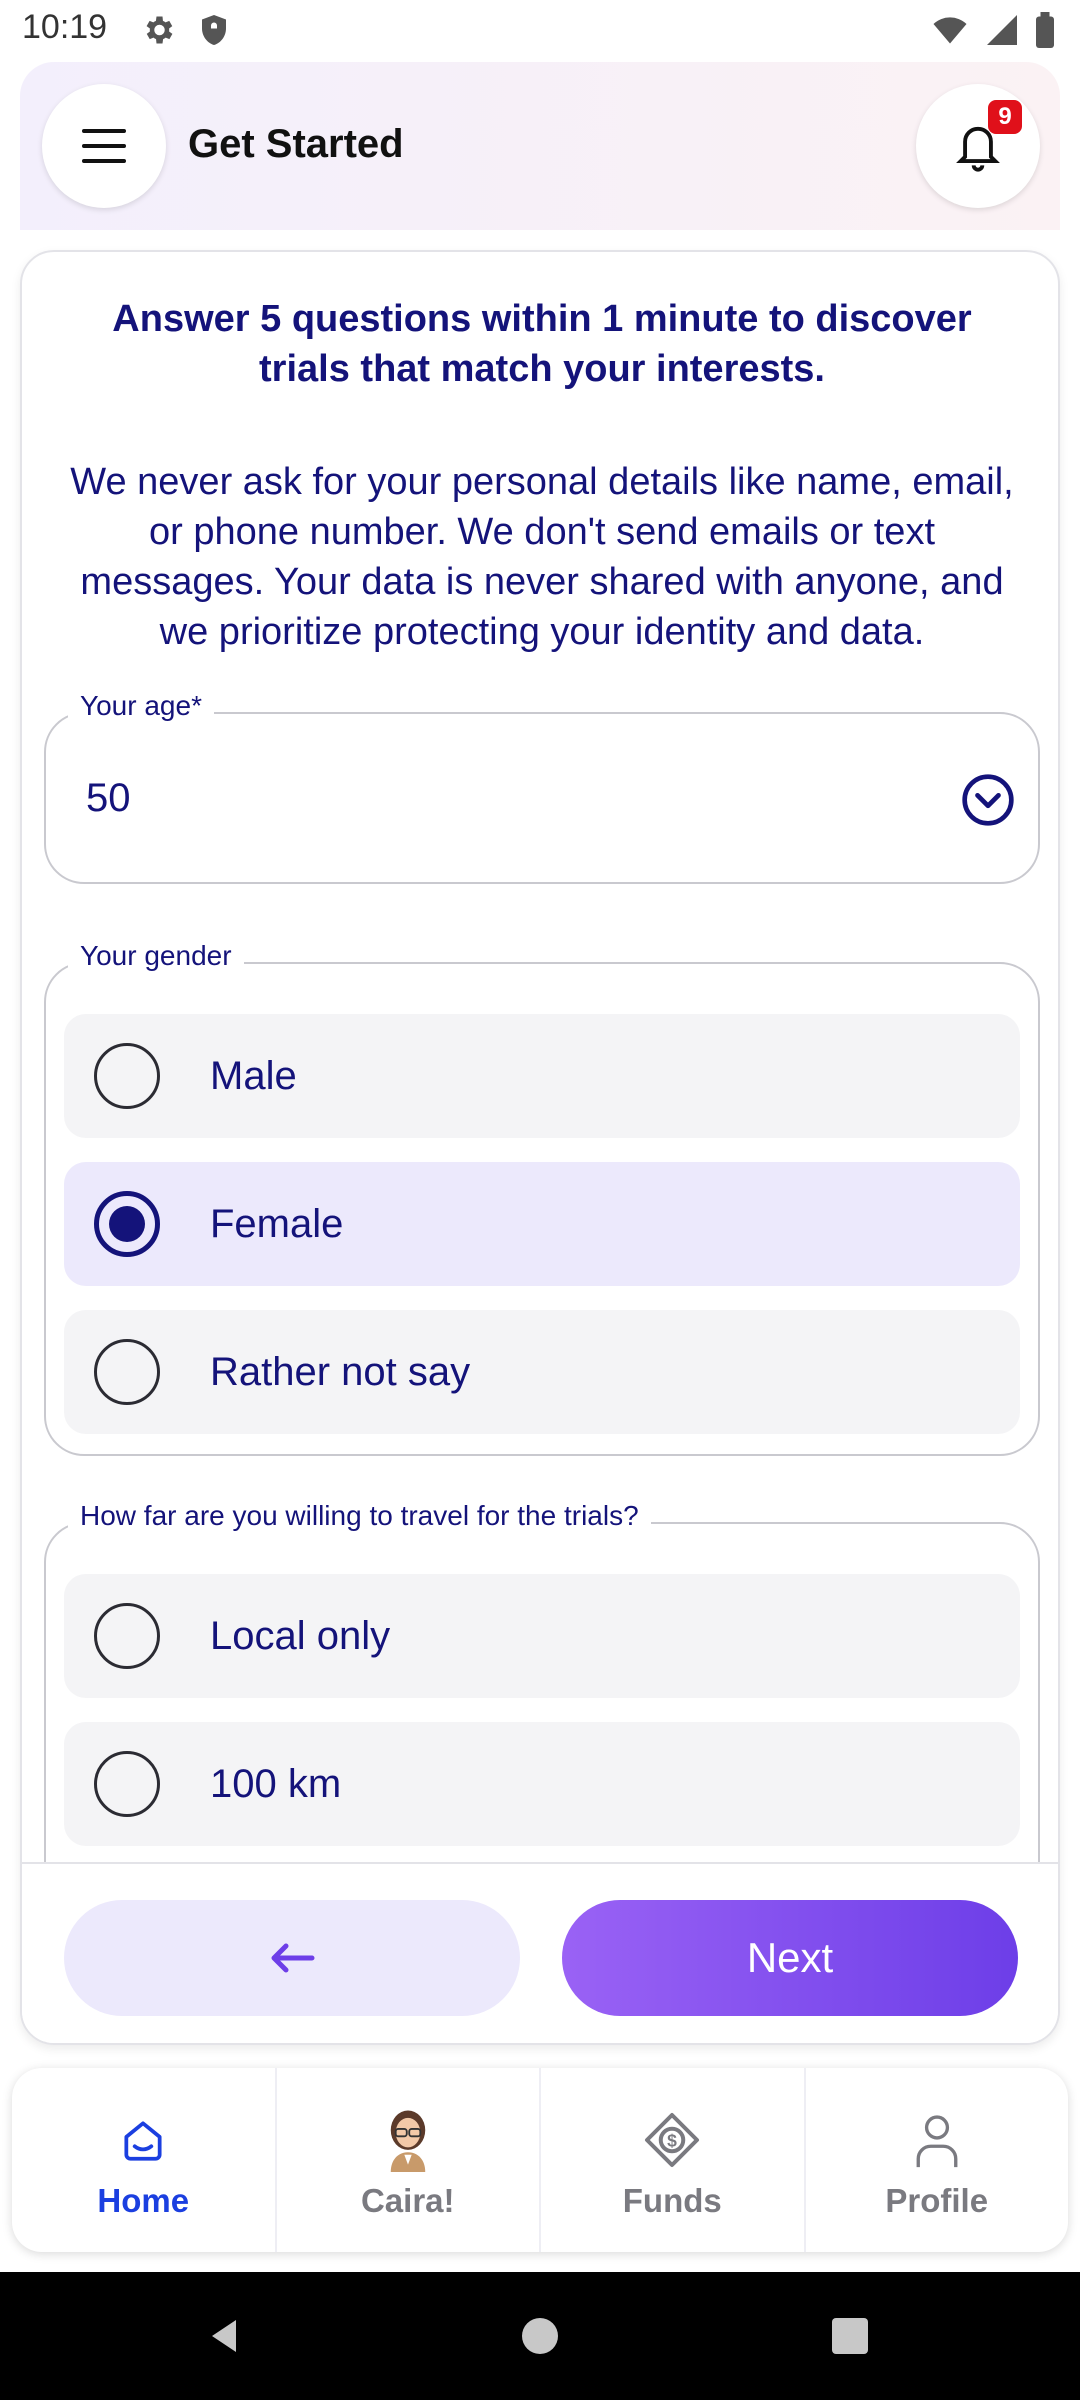 This screenshot has height=2400, width=1080. What do you see at coordinates (277, 1224) in the screenshot?
I see `option-label: Female` at bounding box center [277, 1224].